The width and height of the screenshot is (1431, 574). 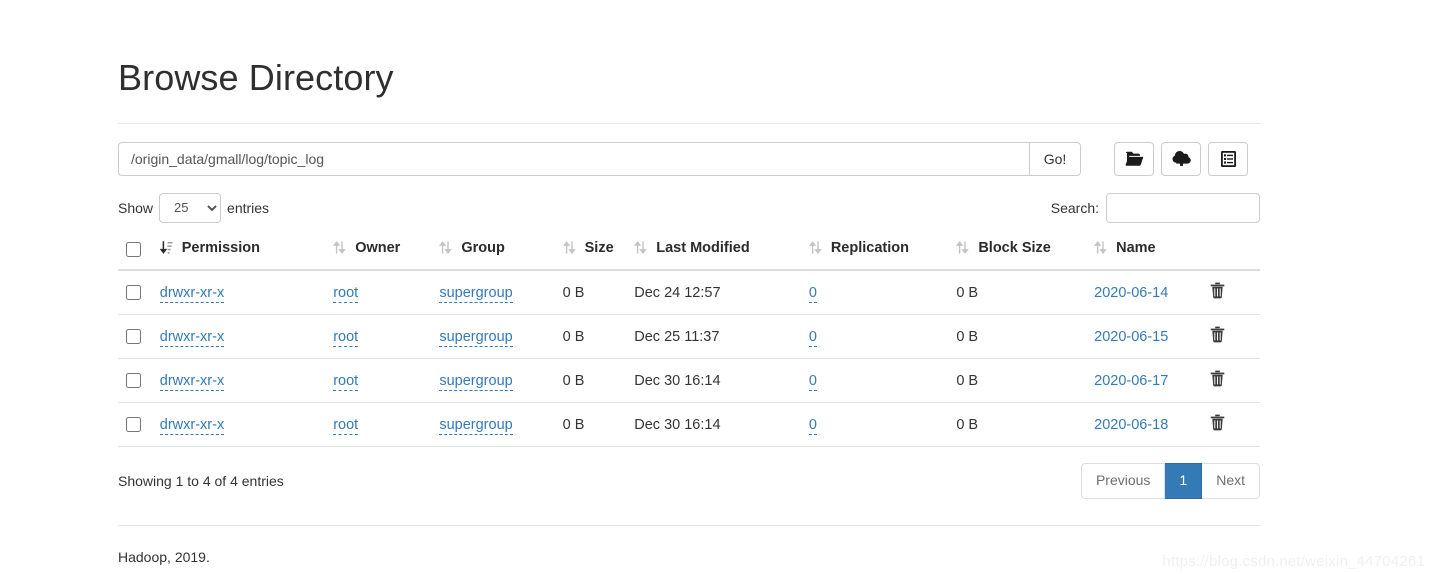 I want to click on header-owner: Owner, so click(x=378, y=251).